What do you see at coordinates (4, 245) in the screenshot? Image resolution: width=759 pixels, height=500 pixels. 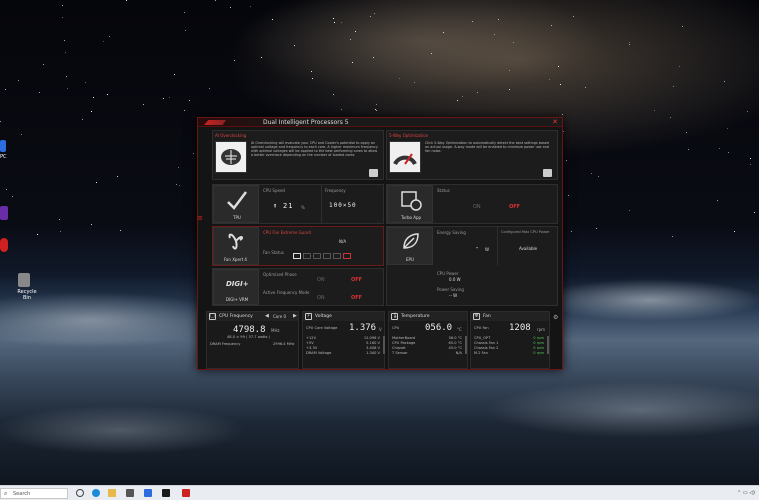 I see `desktop-icon-app-red` at bounding box center [4, 245].